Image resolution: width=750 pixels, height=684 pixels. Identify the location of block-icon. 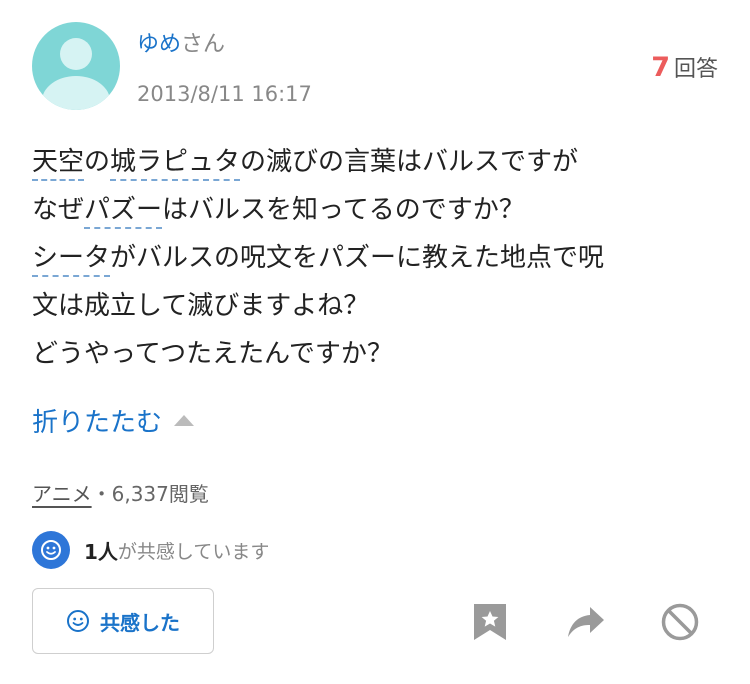
(680, 622).